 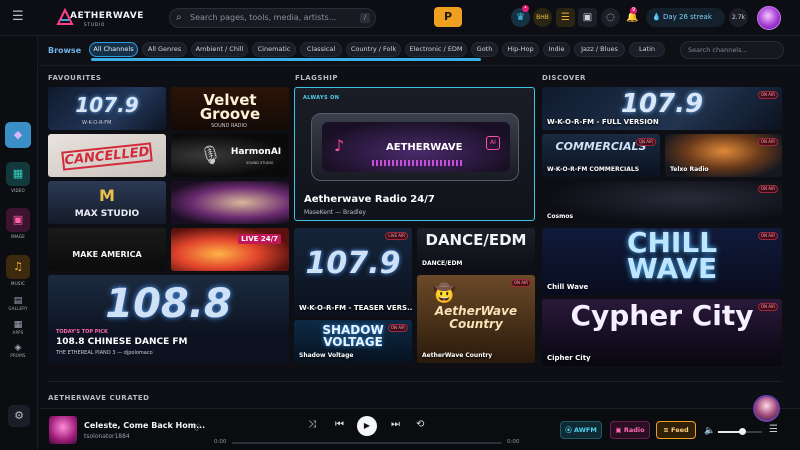 I want to click on top-pick-kicker: TODAY'S TOP PICK, so click(x=82, y=332).